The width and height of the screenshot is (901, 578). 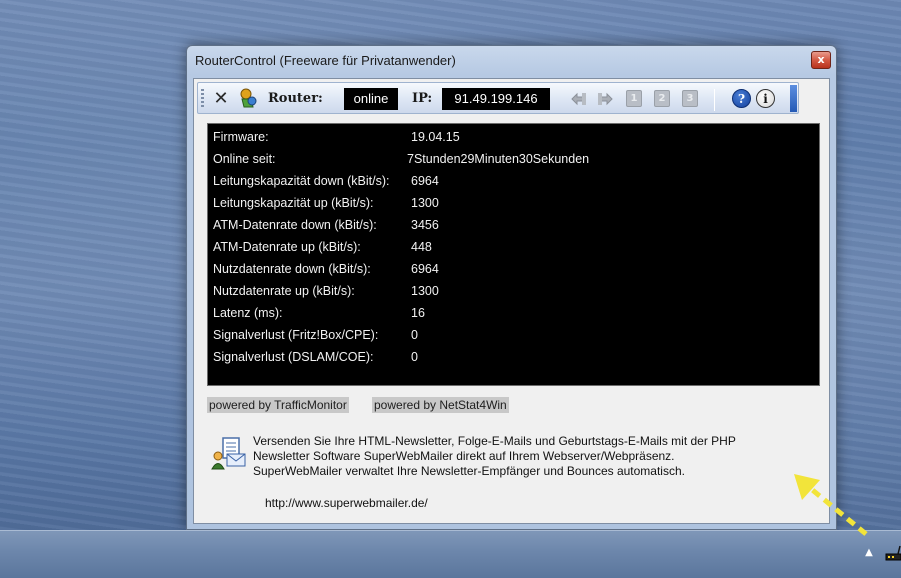 What do you see at coordinates (605, 99) in the screenshot?
I see `refresh-icon` at bounding box center [605, 99].